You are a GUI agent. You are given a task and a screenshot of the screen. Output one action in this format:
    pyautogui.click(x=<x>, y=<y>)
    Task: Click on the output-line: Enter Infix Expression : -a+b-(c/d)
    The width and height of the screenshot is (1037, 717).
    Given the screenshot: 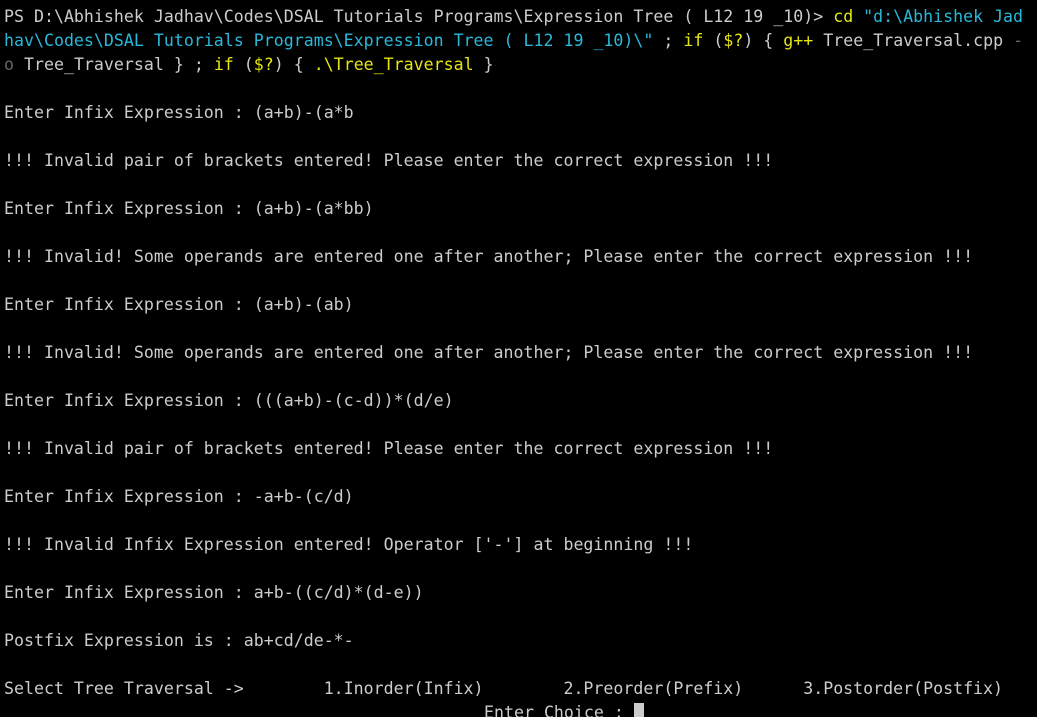 What is the action you would take?
    pyautogui.click(x=179, y=496)
    